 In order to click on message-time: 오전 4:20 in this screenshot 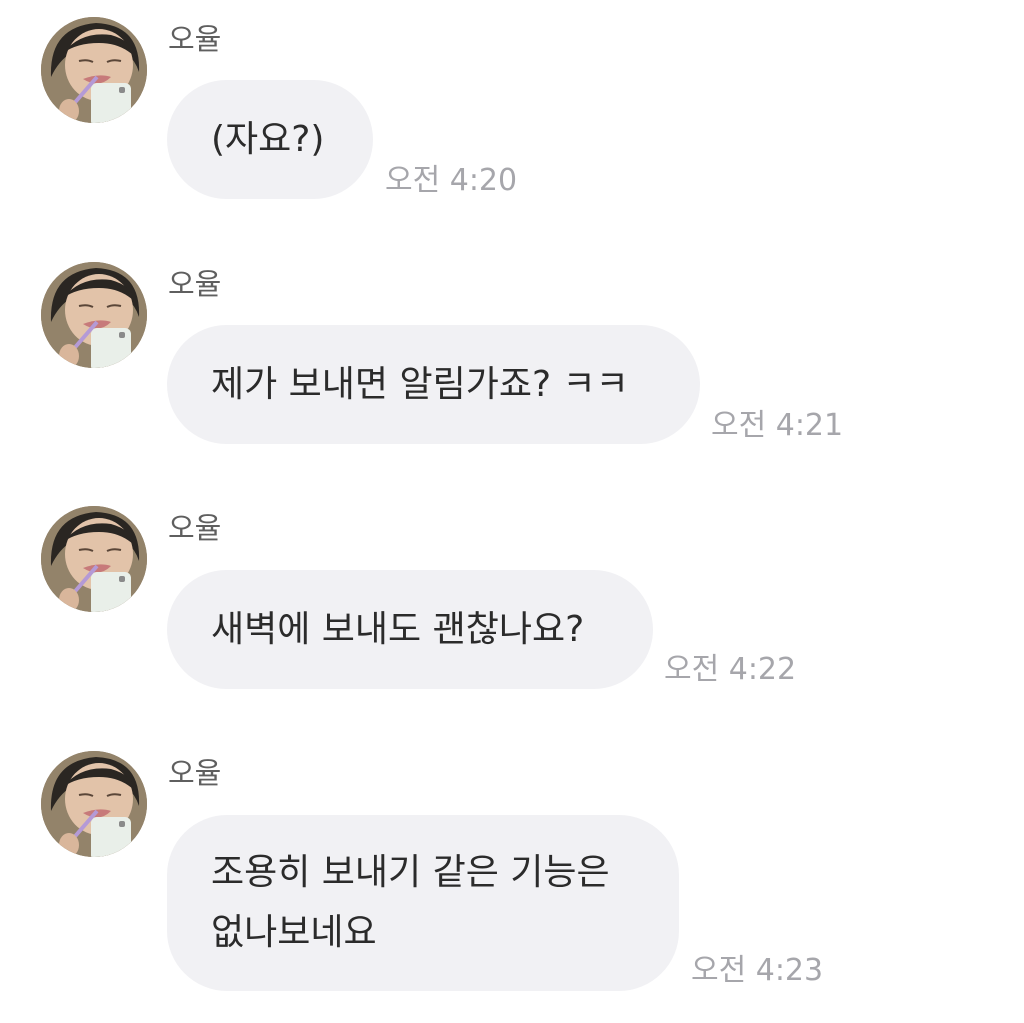, I will do `click(451, 180)`.